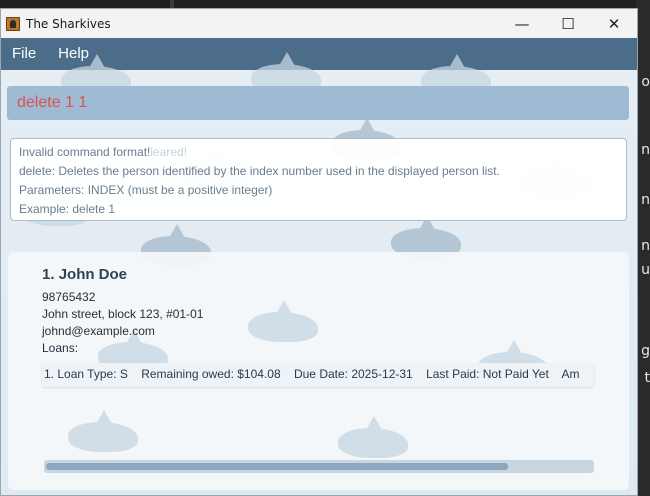 Image resolution: width=650 pixels, height=496 pixels. Describe the element at coordinates (60, 348) in the screenshot. I see `person-loans-label: Loans:` at that location.